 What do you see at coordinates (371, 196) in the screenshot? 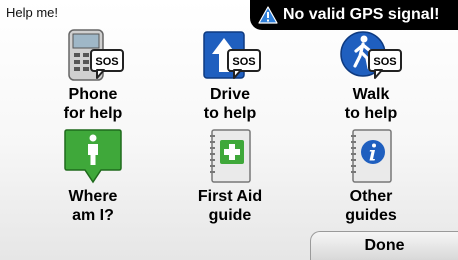
I see `tile-label-line1: Other` at bounding box center [371, 196].